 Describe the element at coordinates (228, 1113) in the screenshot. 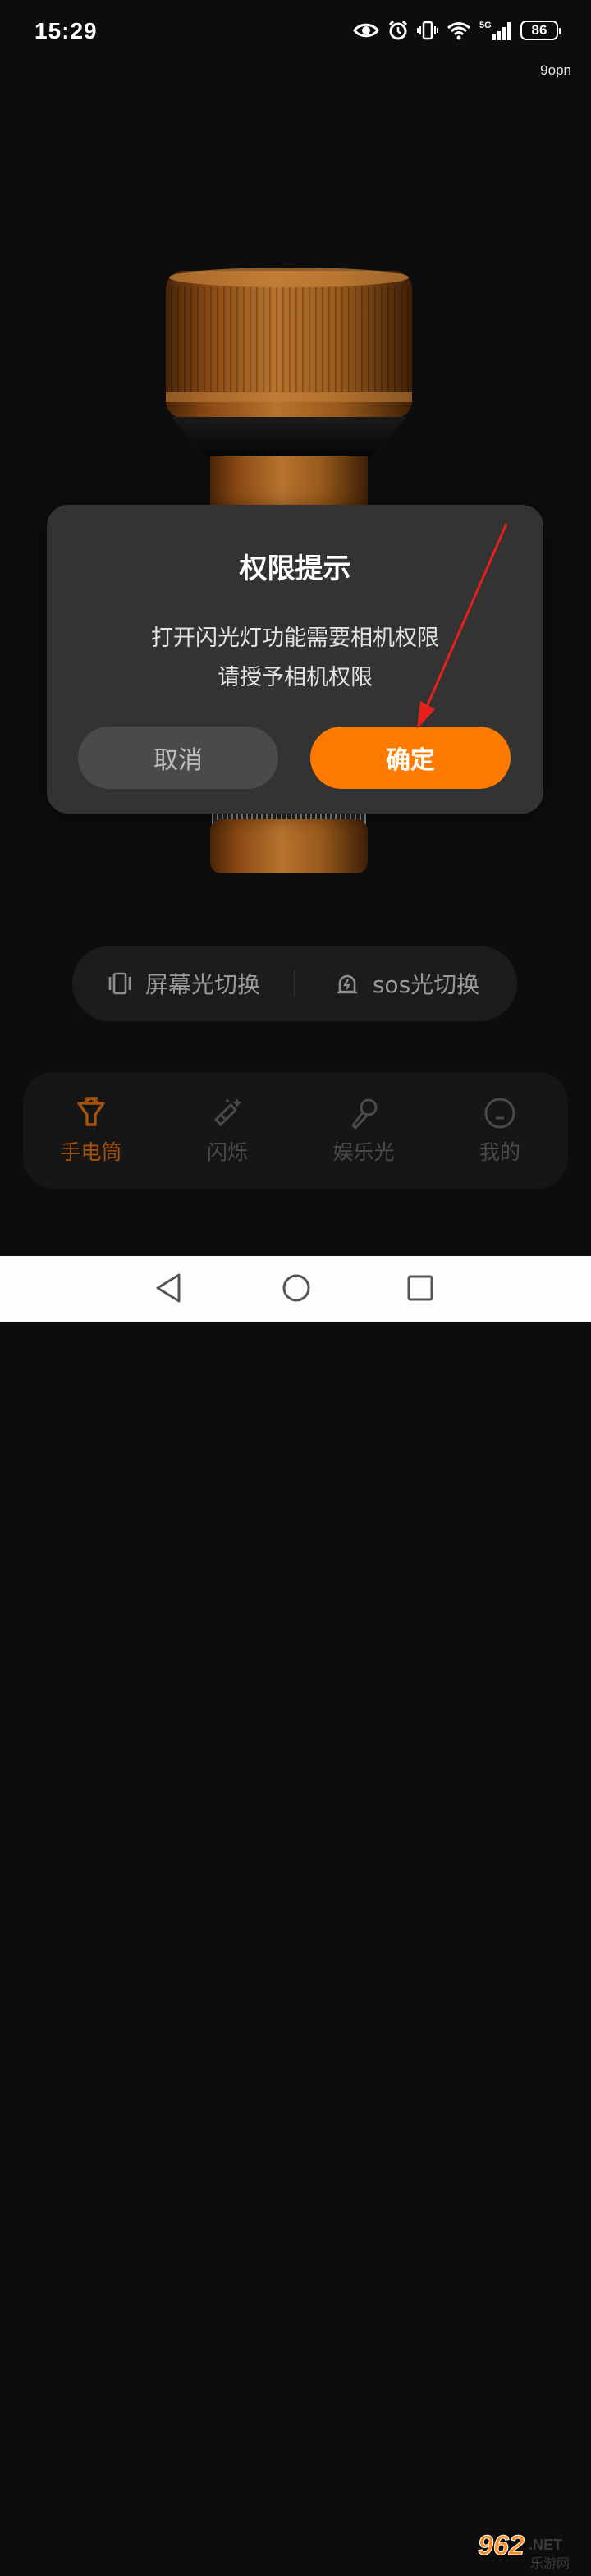

I see `magic-wand-icon` at that location.